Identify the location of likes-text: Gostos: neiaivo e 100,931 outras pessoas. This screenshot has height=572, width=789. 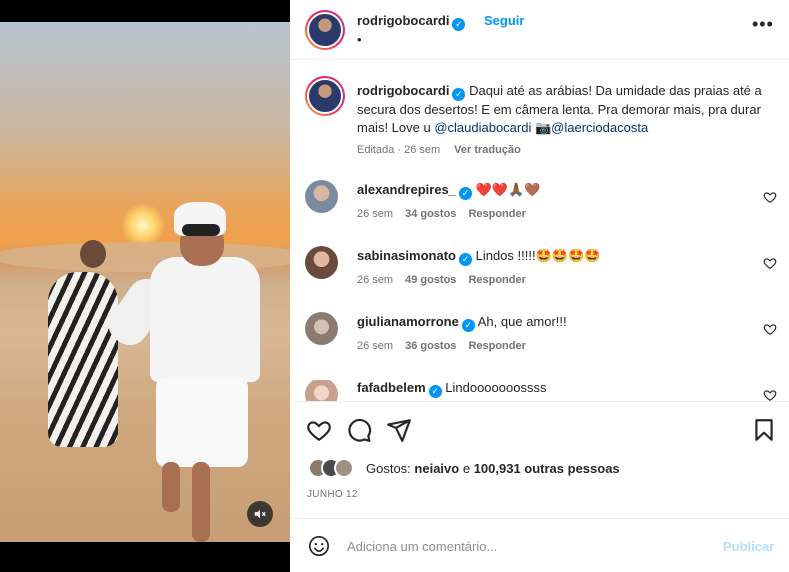
(493, 468).